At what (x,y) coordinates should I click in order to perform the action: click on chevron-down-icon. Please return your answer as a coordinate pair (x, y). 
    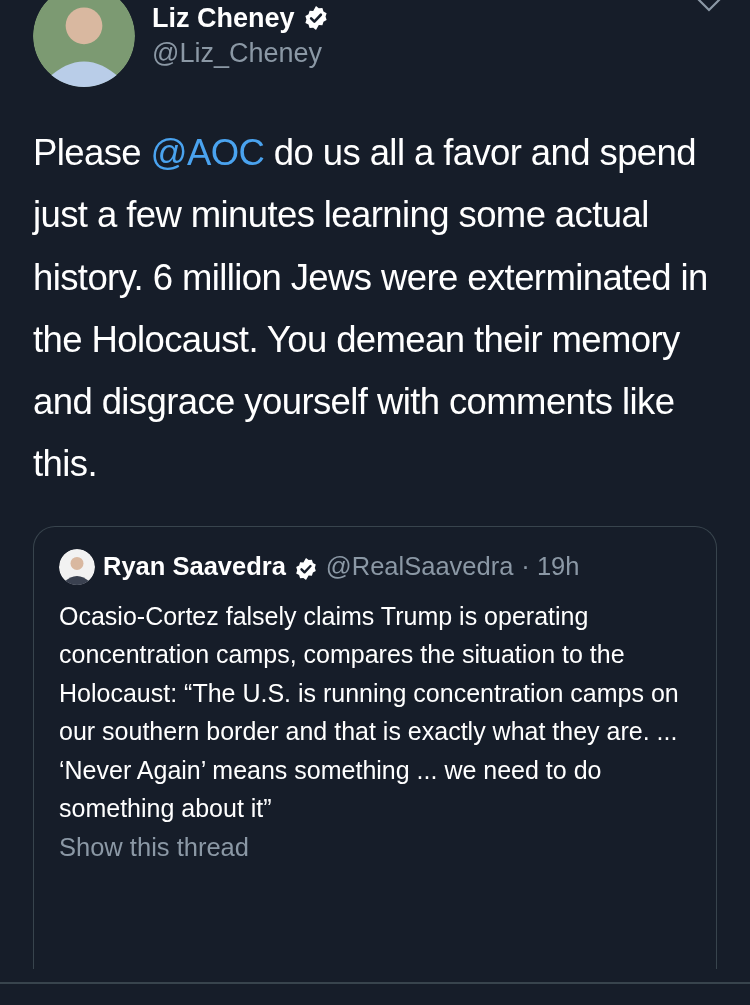
    Looking at the image, I should click on (709, 6).